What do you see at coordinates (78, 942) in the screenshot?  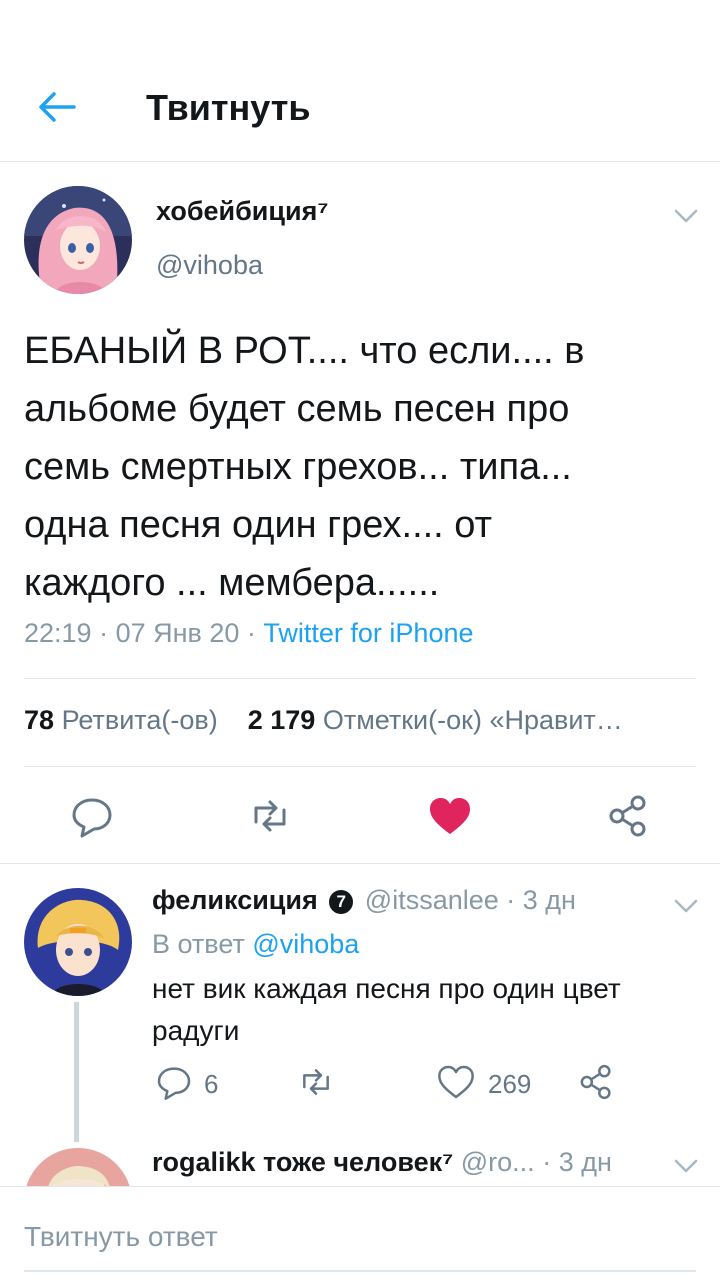 I see `reply-avatar` at bounding box center [78, 942].